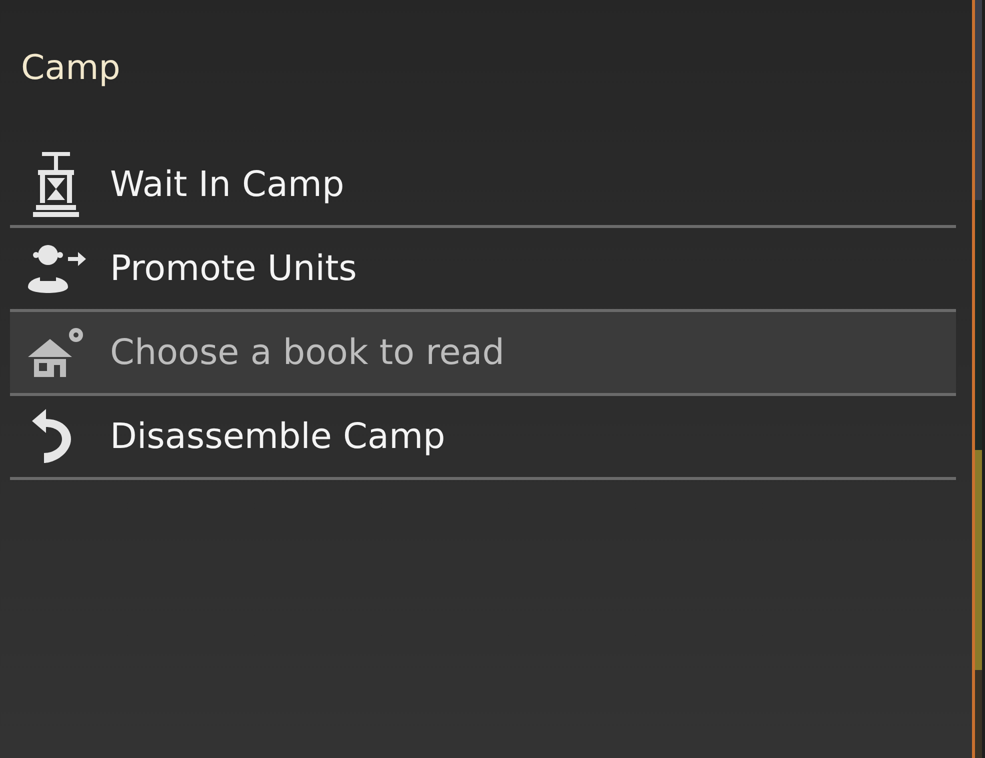 The image size is (985, 758). I want to click on menu-item: Disassemble Camp, so click(483, 438).